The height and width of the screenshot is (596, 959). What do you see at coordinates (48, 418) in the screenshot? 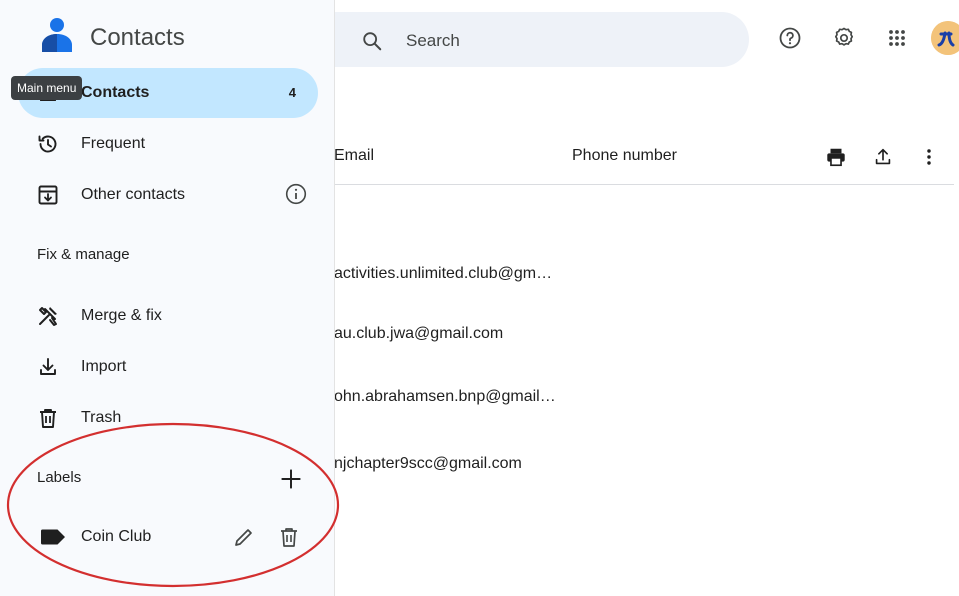
I see `trash-icon` at bounding box center [48, 418].